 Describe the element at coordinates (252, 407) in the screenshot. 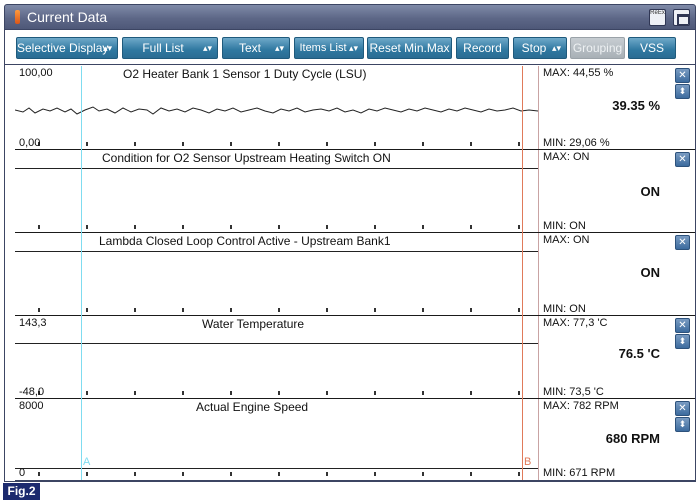

I see `parameter-name: Actual Engine Speed` at that location.